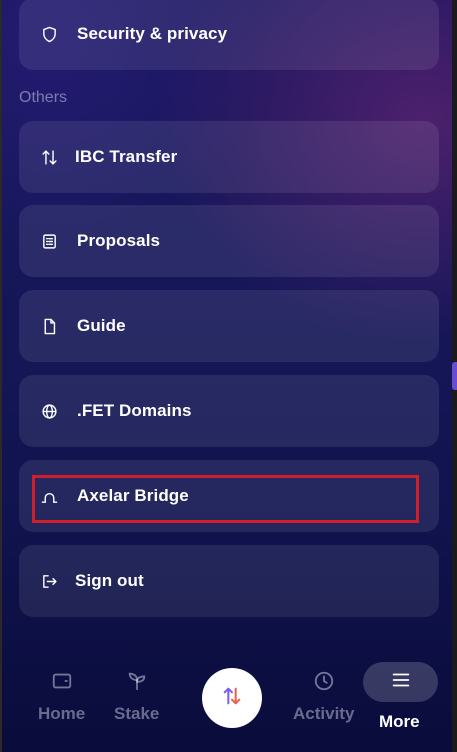 The width and height of the screenshot is (457, 752). I want to click on nav-more-pill, so click(400, 682).